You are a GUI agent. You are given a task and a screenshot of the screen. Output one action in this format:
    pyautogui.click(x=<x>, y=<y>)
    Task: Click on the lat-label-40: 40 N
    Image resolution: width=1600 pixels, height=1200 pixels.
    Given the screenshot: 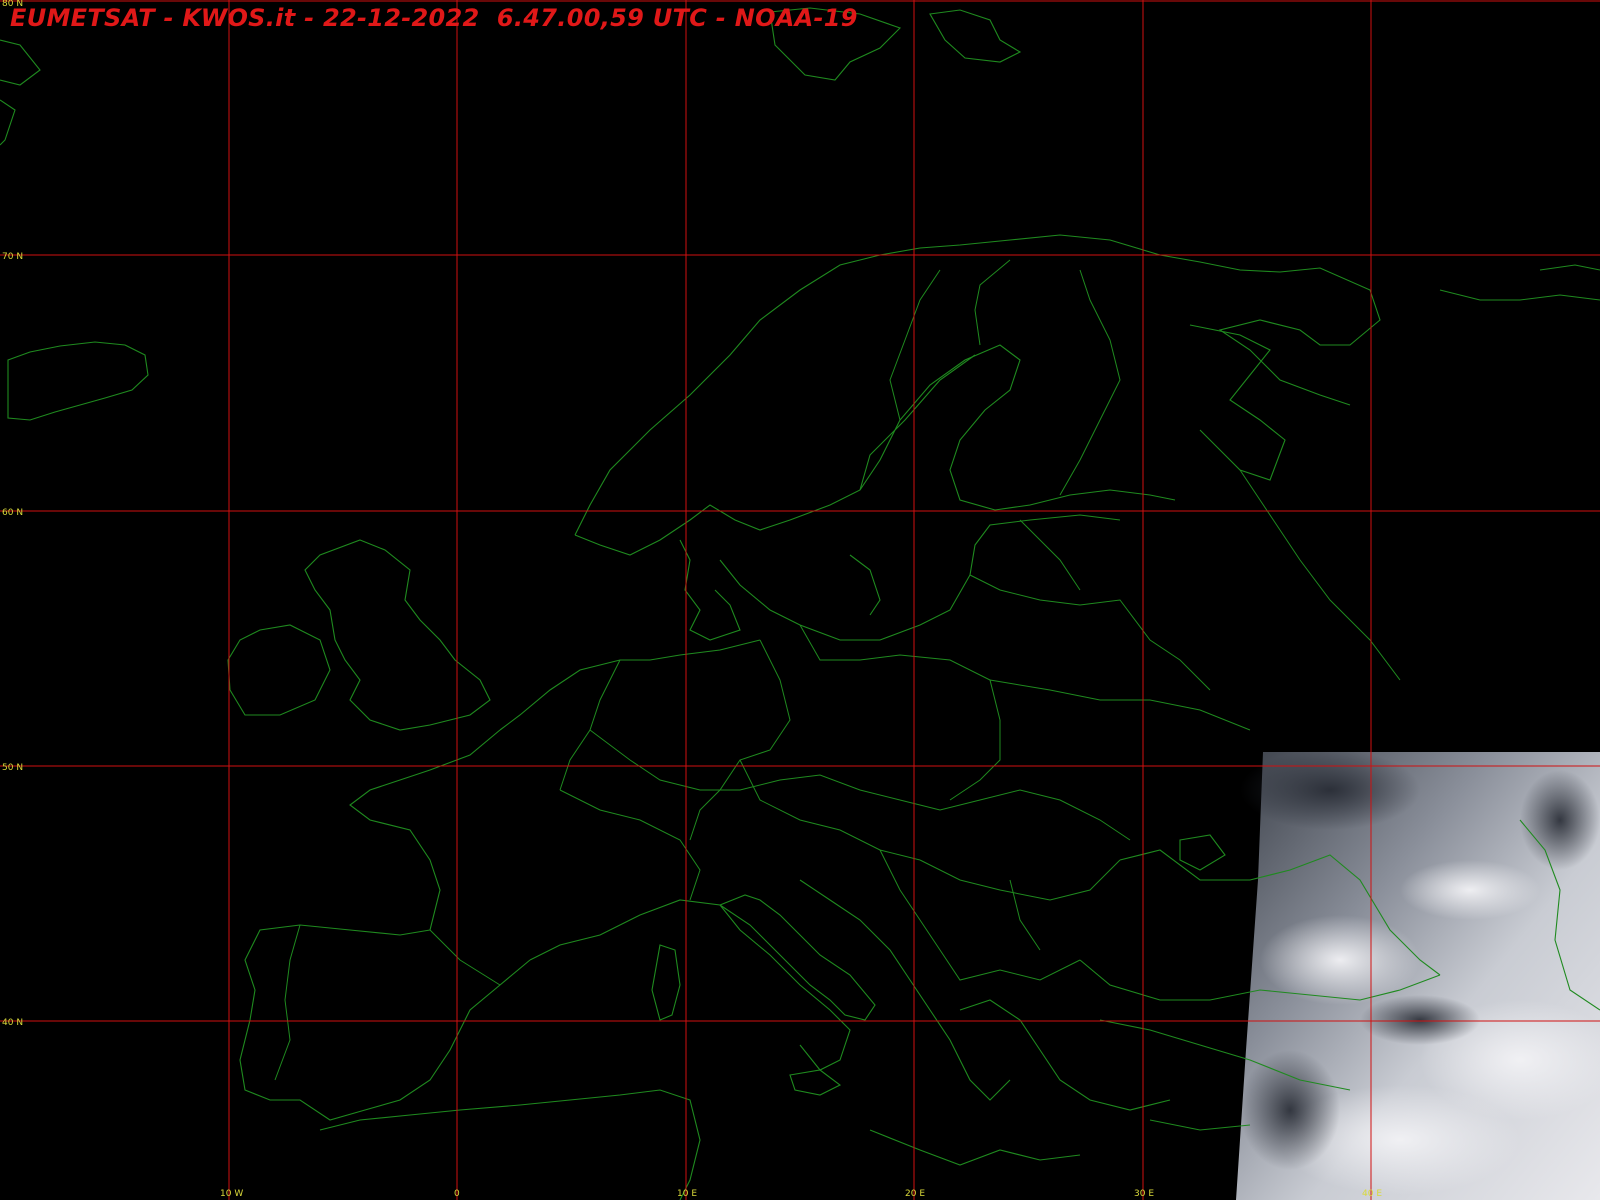 What is the action you would take?
    pyautogui.click(x=12, y=1023)
    